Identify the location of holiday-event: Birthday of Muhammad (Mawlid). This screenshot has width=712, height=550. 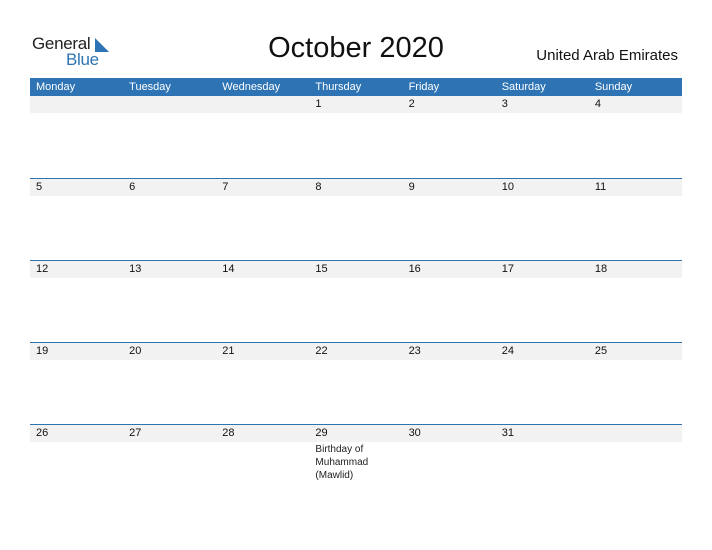
(342, 462).